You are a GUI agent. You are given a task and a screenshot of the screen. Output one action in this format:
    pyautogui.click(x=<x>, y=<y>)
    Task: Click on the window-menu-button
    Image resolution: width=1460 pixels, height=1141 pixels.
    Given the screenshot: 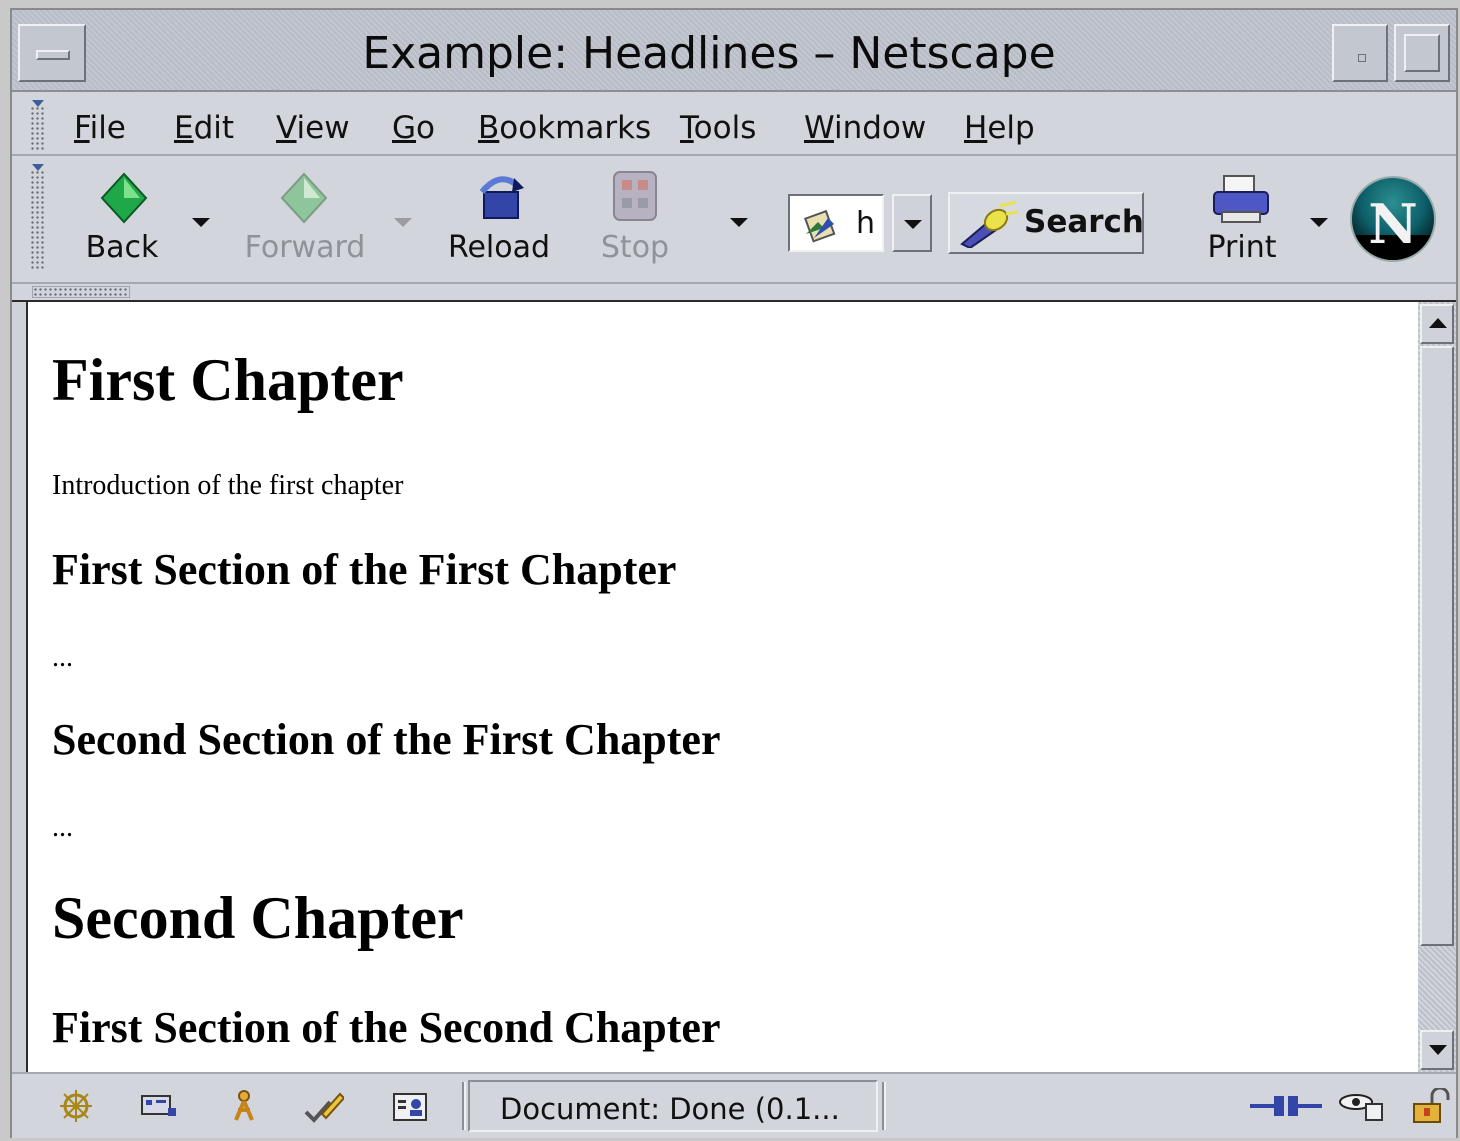 What is the action you would take?
    pyautogui.click(x=52, y=53)
    